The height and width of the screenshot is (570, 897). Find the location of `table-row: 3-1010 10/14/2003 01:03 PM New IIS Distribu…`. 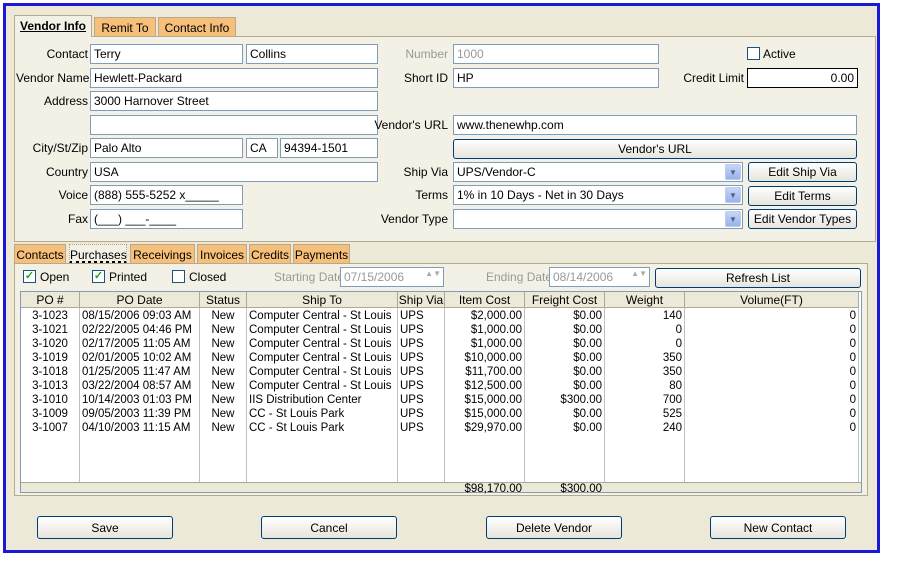

table-row: 3-1010 10/14/2003 01:03 PM New IIS Distribu… is located at coordinates (441, 400).